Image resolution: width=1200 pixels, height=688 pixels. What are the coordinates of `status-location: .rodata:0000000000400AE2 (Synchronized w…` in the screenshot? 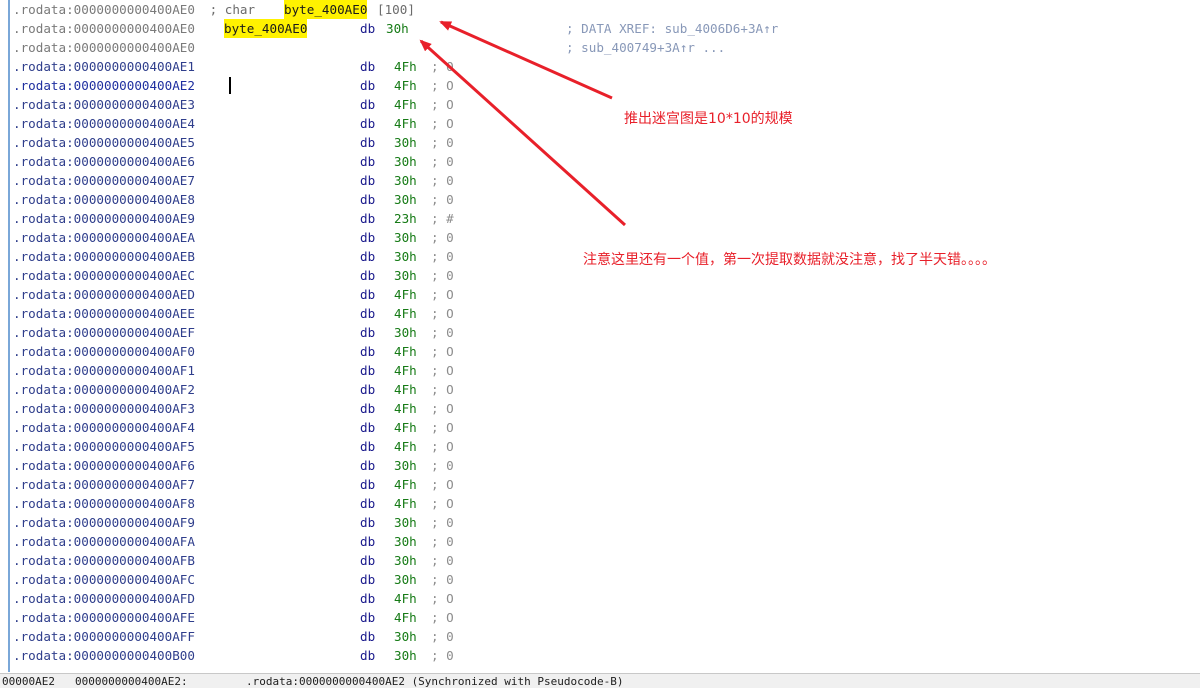 It's located at (435, 681).